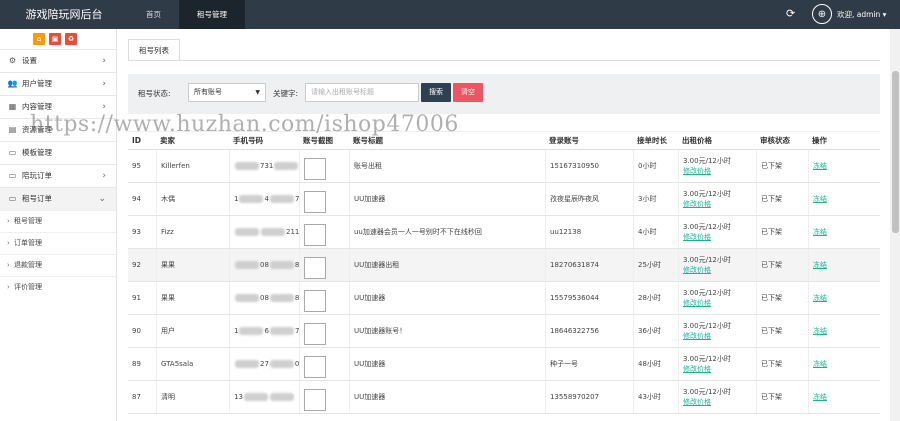 The height and width of the screenshot is (421, 900). I want to click on header-price: 出租价格, so click(697, 140).